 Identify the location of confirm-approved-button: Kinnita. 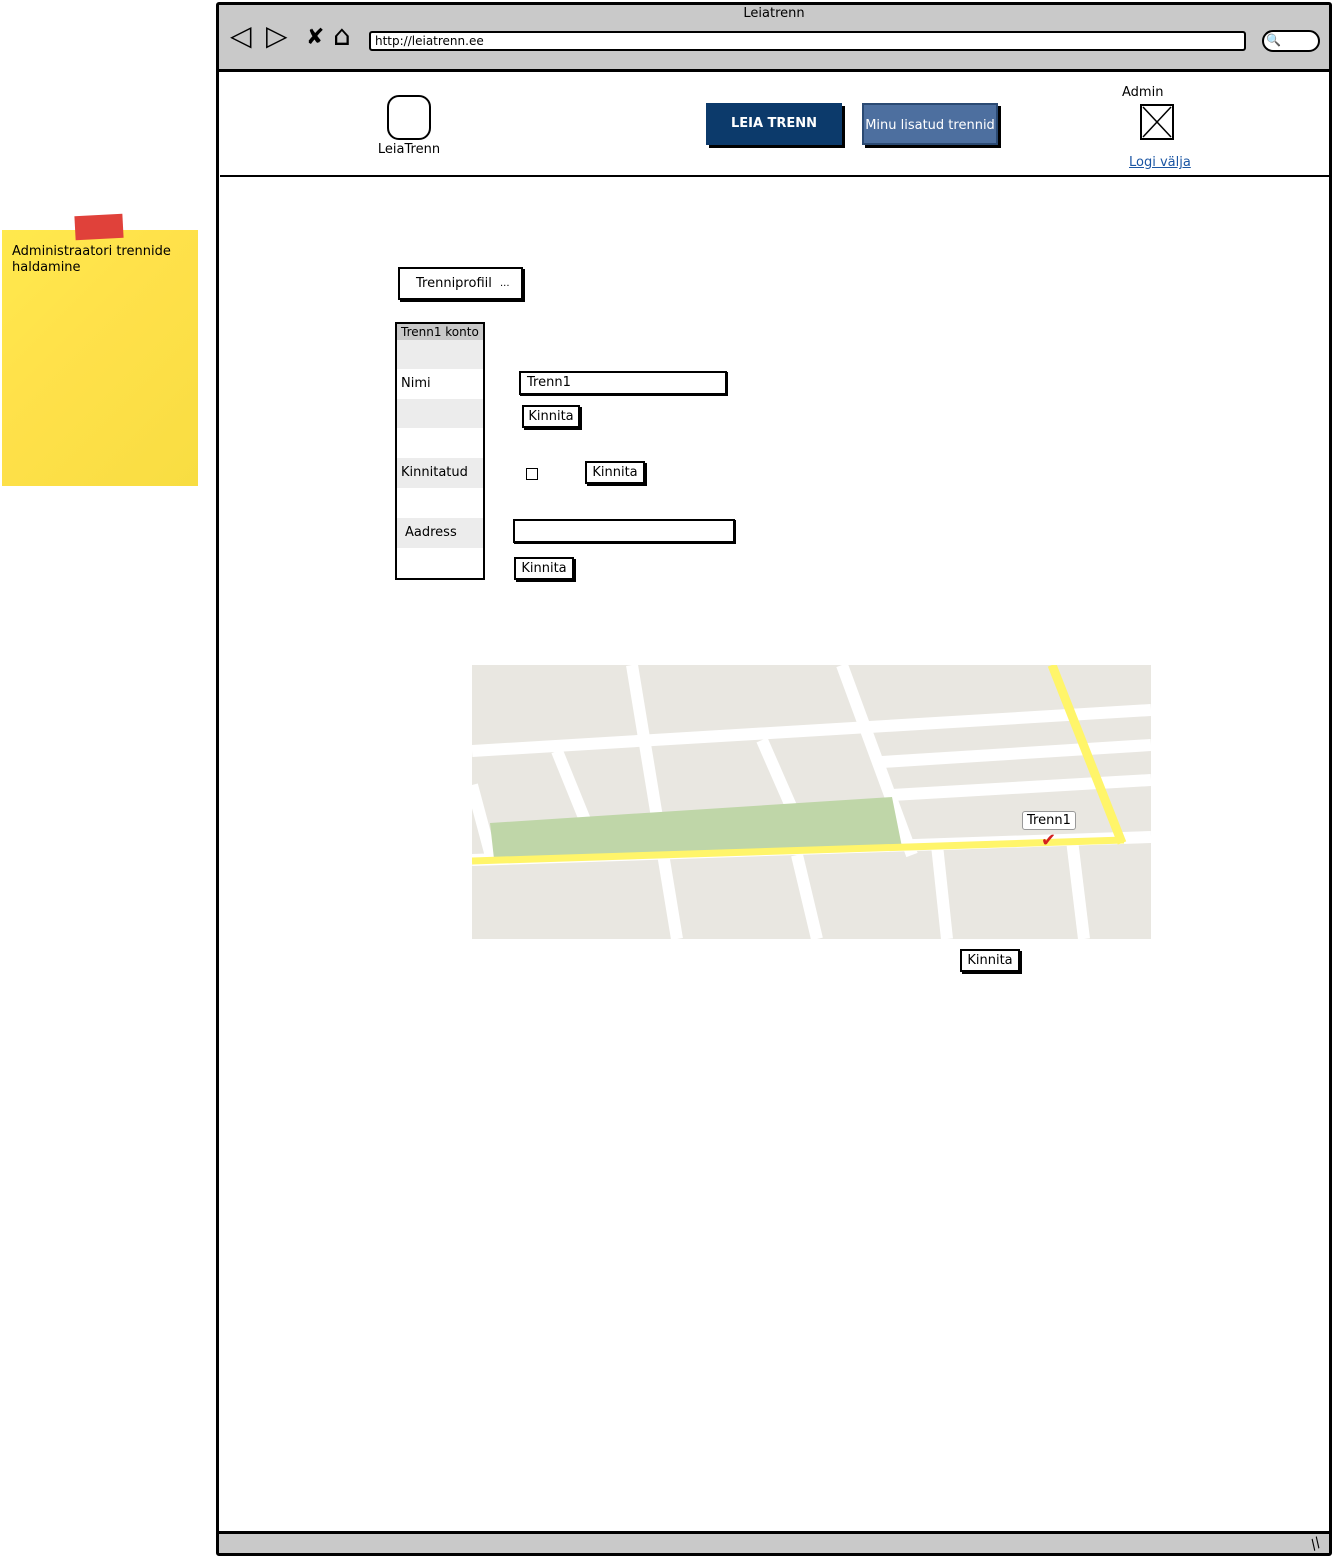
(615, 472).